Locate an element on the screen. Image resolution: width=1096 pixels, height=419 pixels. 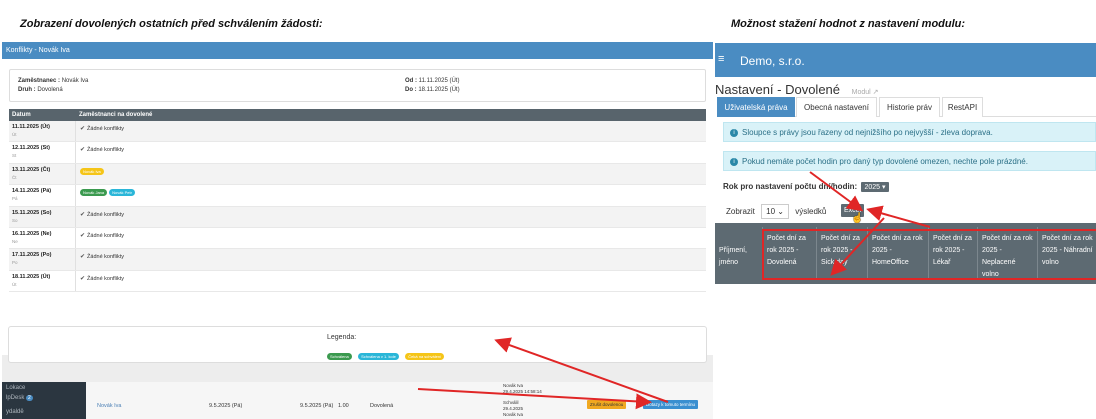
row-date-to: 9.5.2025 (Pá) is located at coordinates (317, 406).